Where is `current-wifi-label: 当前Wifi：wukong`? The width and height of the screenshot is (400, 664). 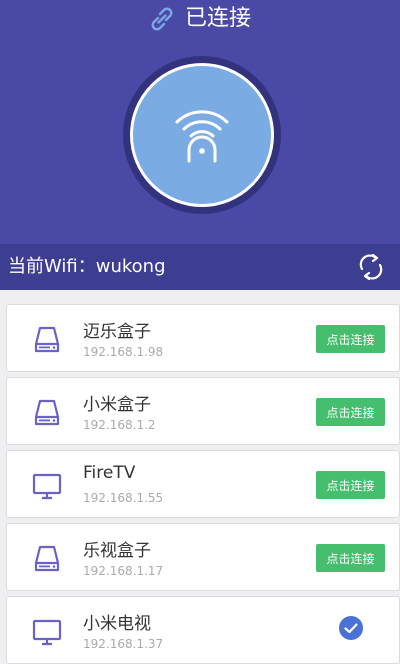
current-wifi-label: 当前Wifi：wukong is located at coordinates (87, 266).